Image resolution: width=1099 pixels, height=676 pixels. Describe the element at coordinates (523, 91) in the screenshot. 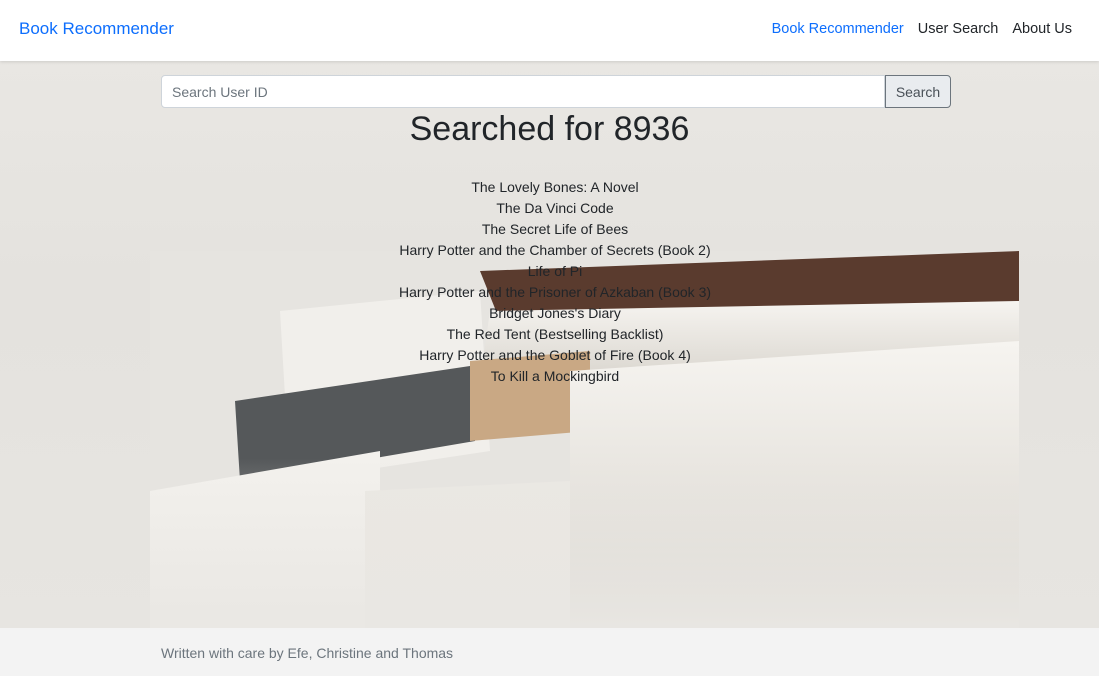

I see `search-input` at that location.